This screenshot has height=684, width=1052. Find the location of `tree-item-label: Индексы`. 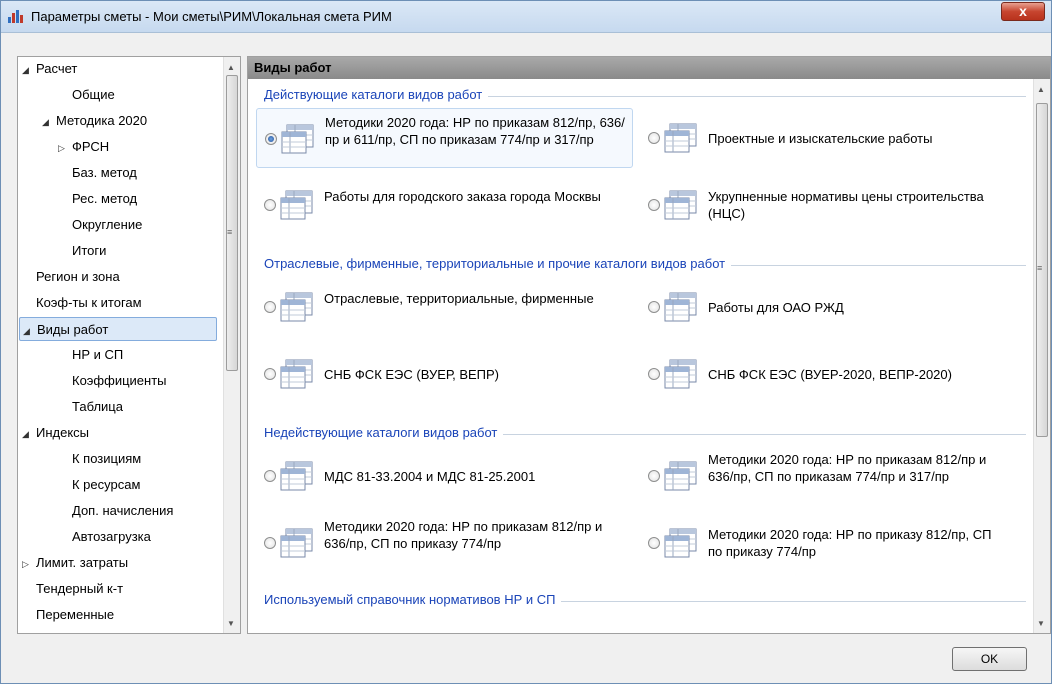

tree-item-label: Индексы is located at coordinates (63, 432).